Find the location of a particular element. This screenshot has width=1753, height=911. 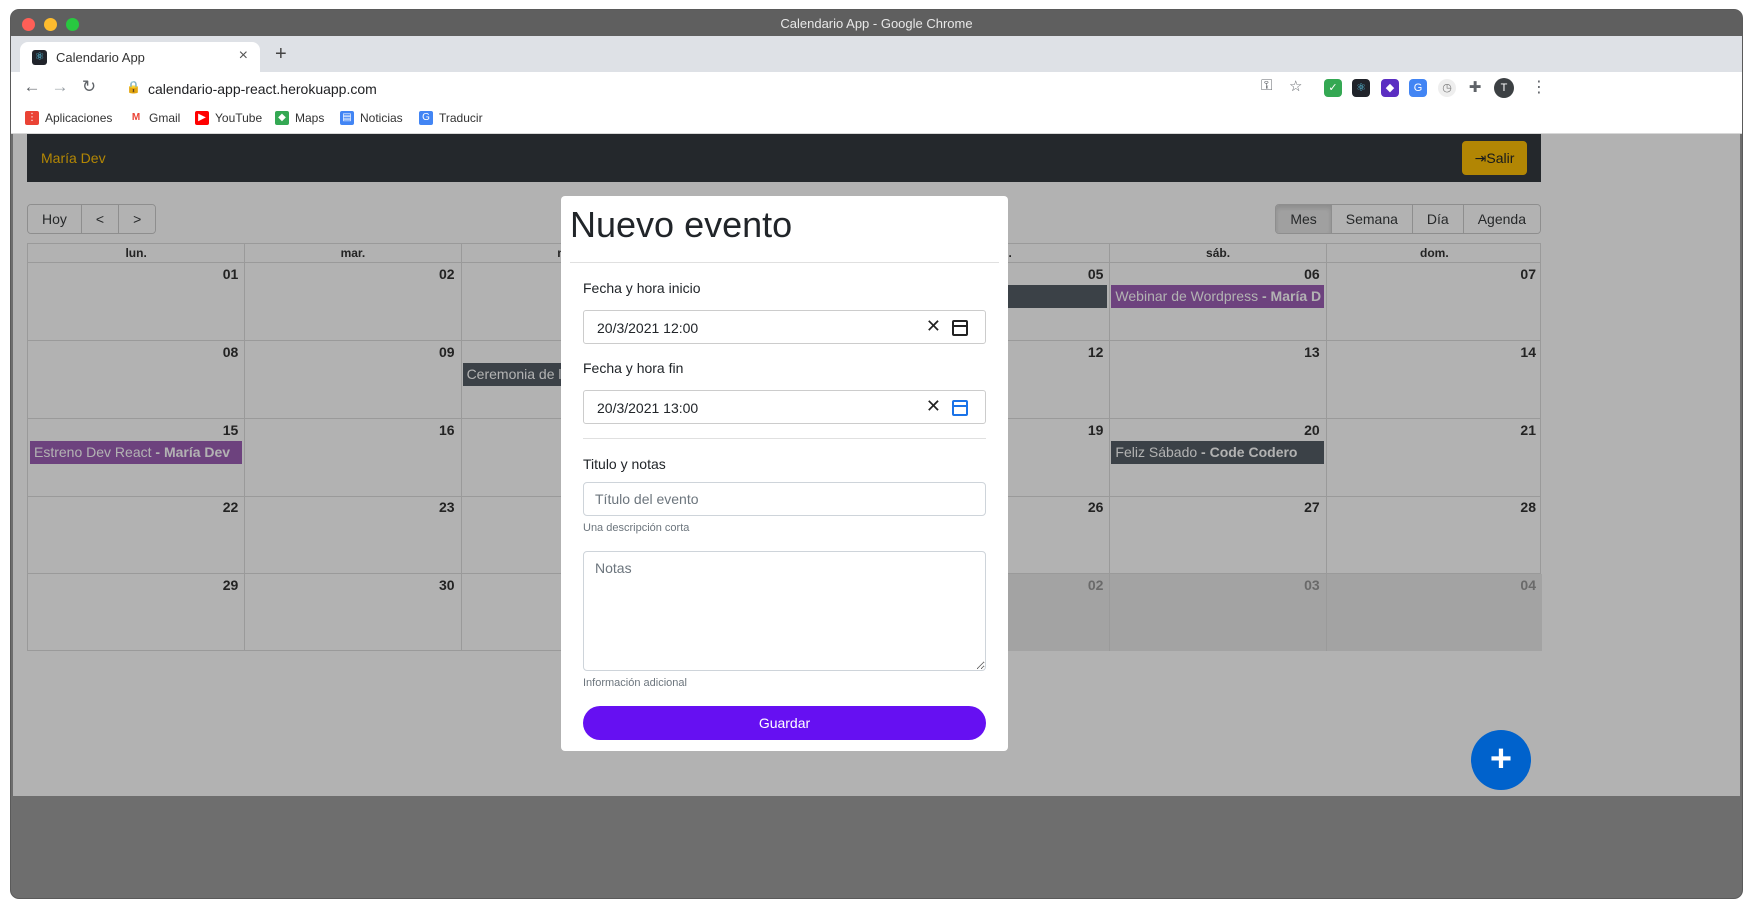

youtube-icon: ▶ is located at coordinates (202, 118).